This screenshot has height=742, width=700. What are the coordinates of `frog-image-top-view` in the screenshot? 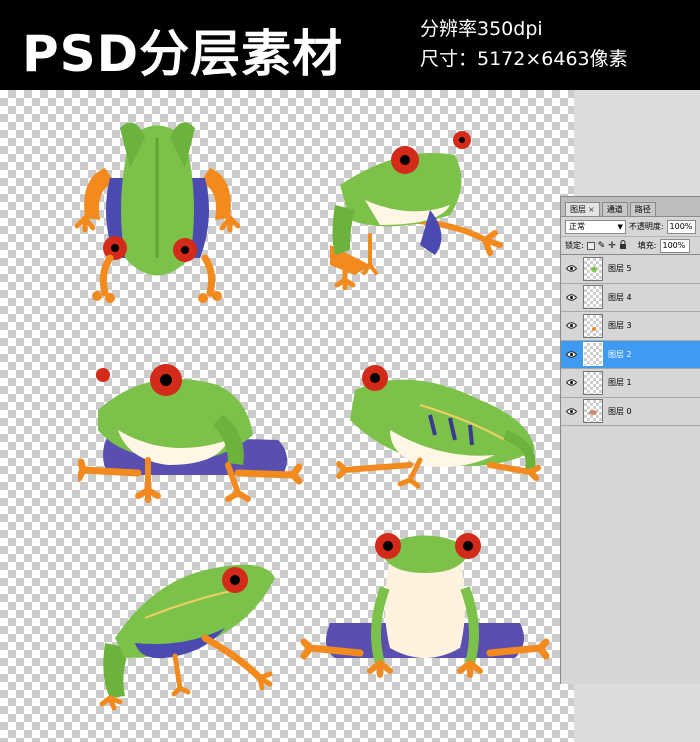 It's located at (157, 212).